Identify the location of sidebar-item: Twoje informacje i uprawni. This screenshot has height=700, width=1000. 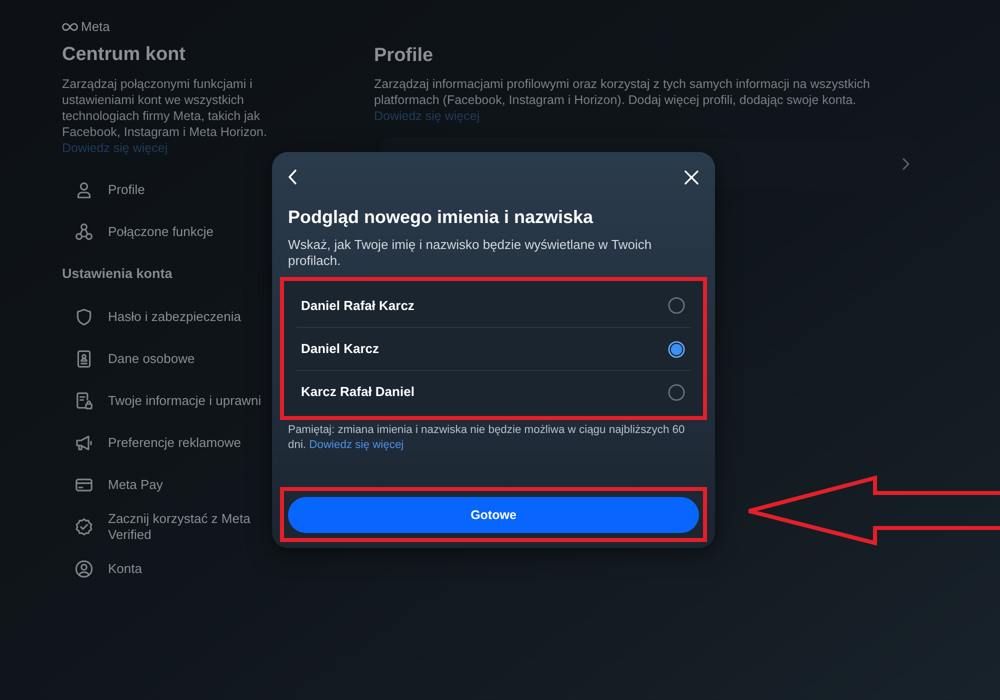
(166, 401).